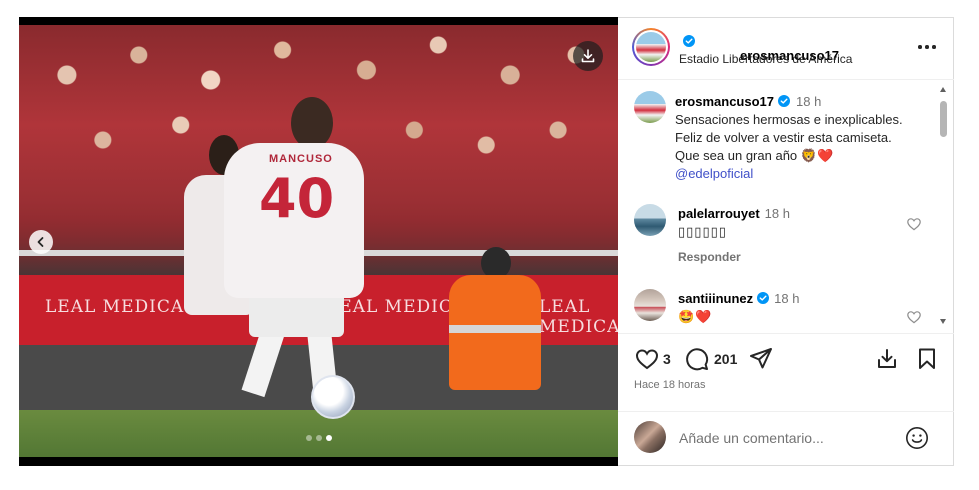 The image size is (979, 490). Describe the element at coordinates (917, 438) in the screenshot. I see `emoji-smiley-icon` at that location.